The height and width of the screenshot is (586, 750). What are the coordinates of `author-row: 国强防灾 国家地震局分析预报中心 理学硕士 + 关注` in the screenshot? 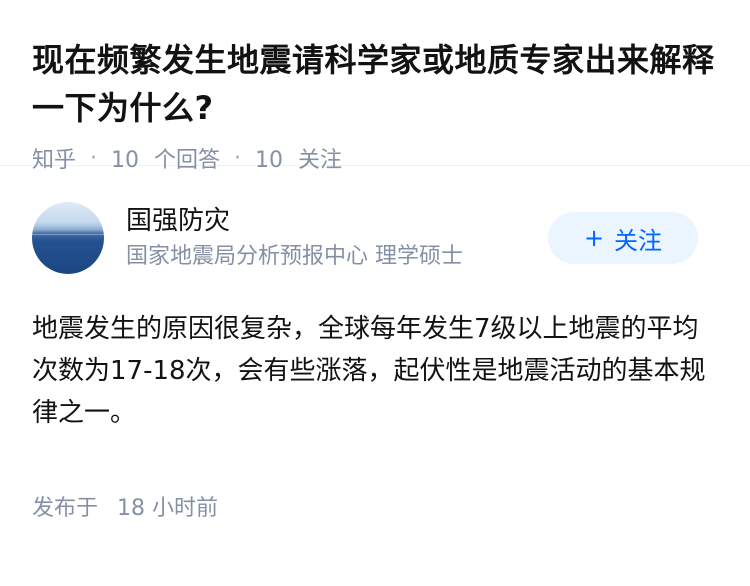 It's located at (375, 238).